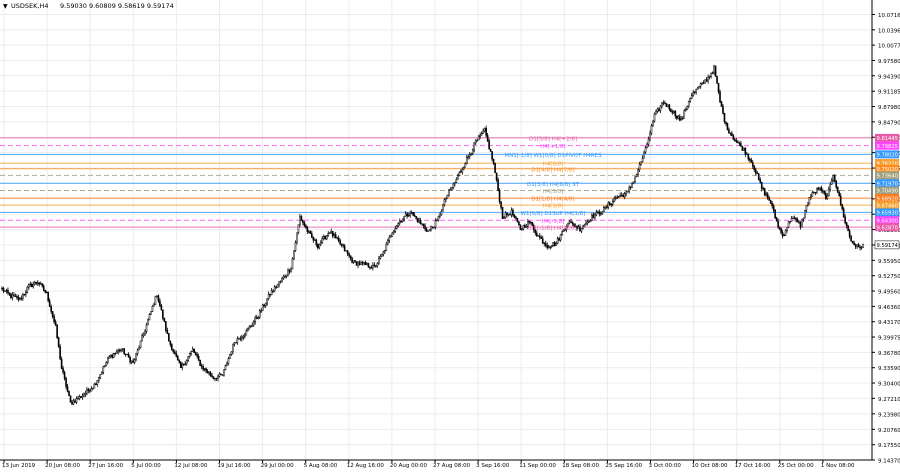 This screenshot has width=900, height=474. Describe the element at coordinates (889, 400) in the screenshot. I see `price-tick-label: 9.27210` at that location.